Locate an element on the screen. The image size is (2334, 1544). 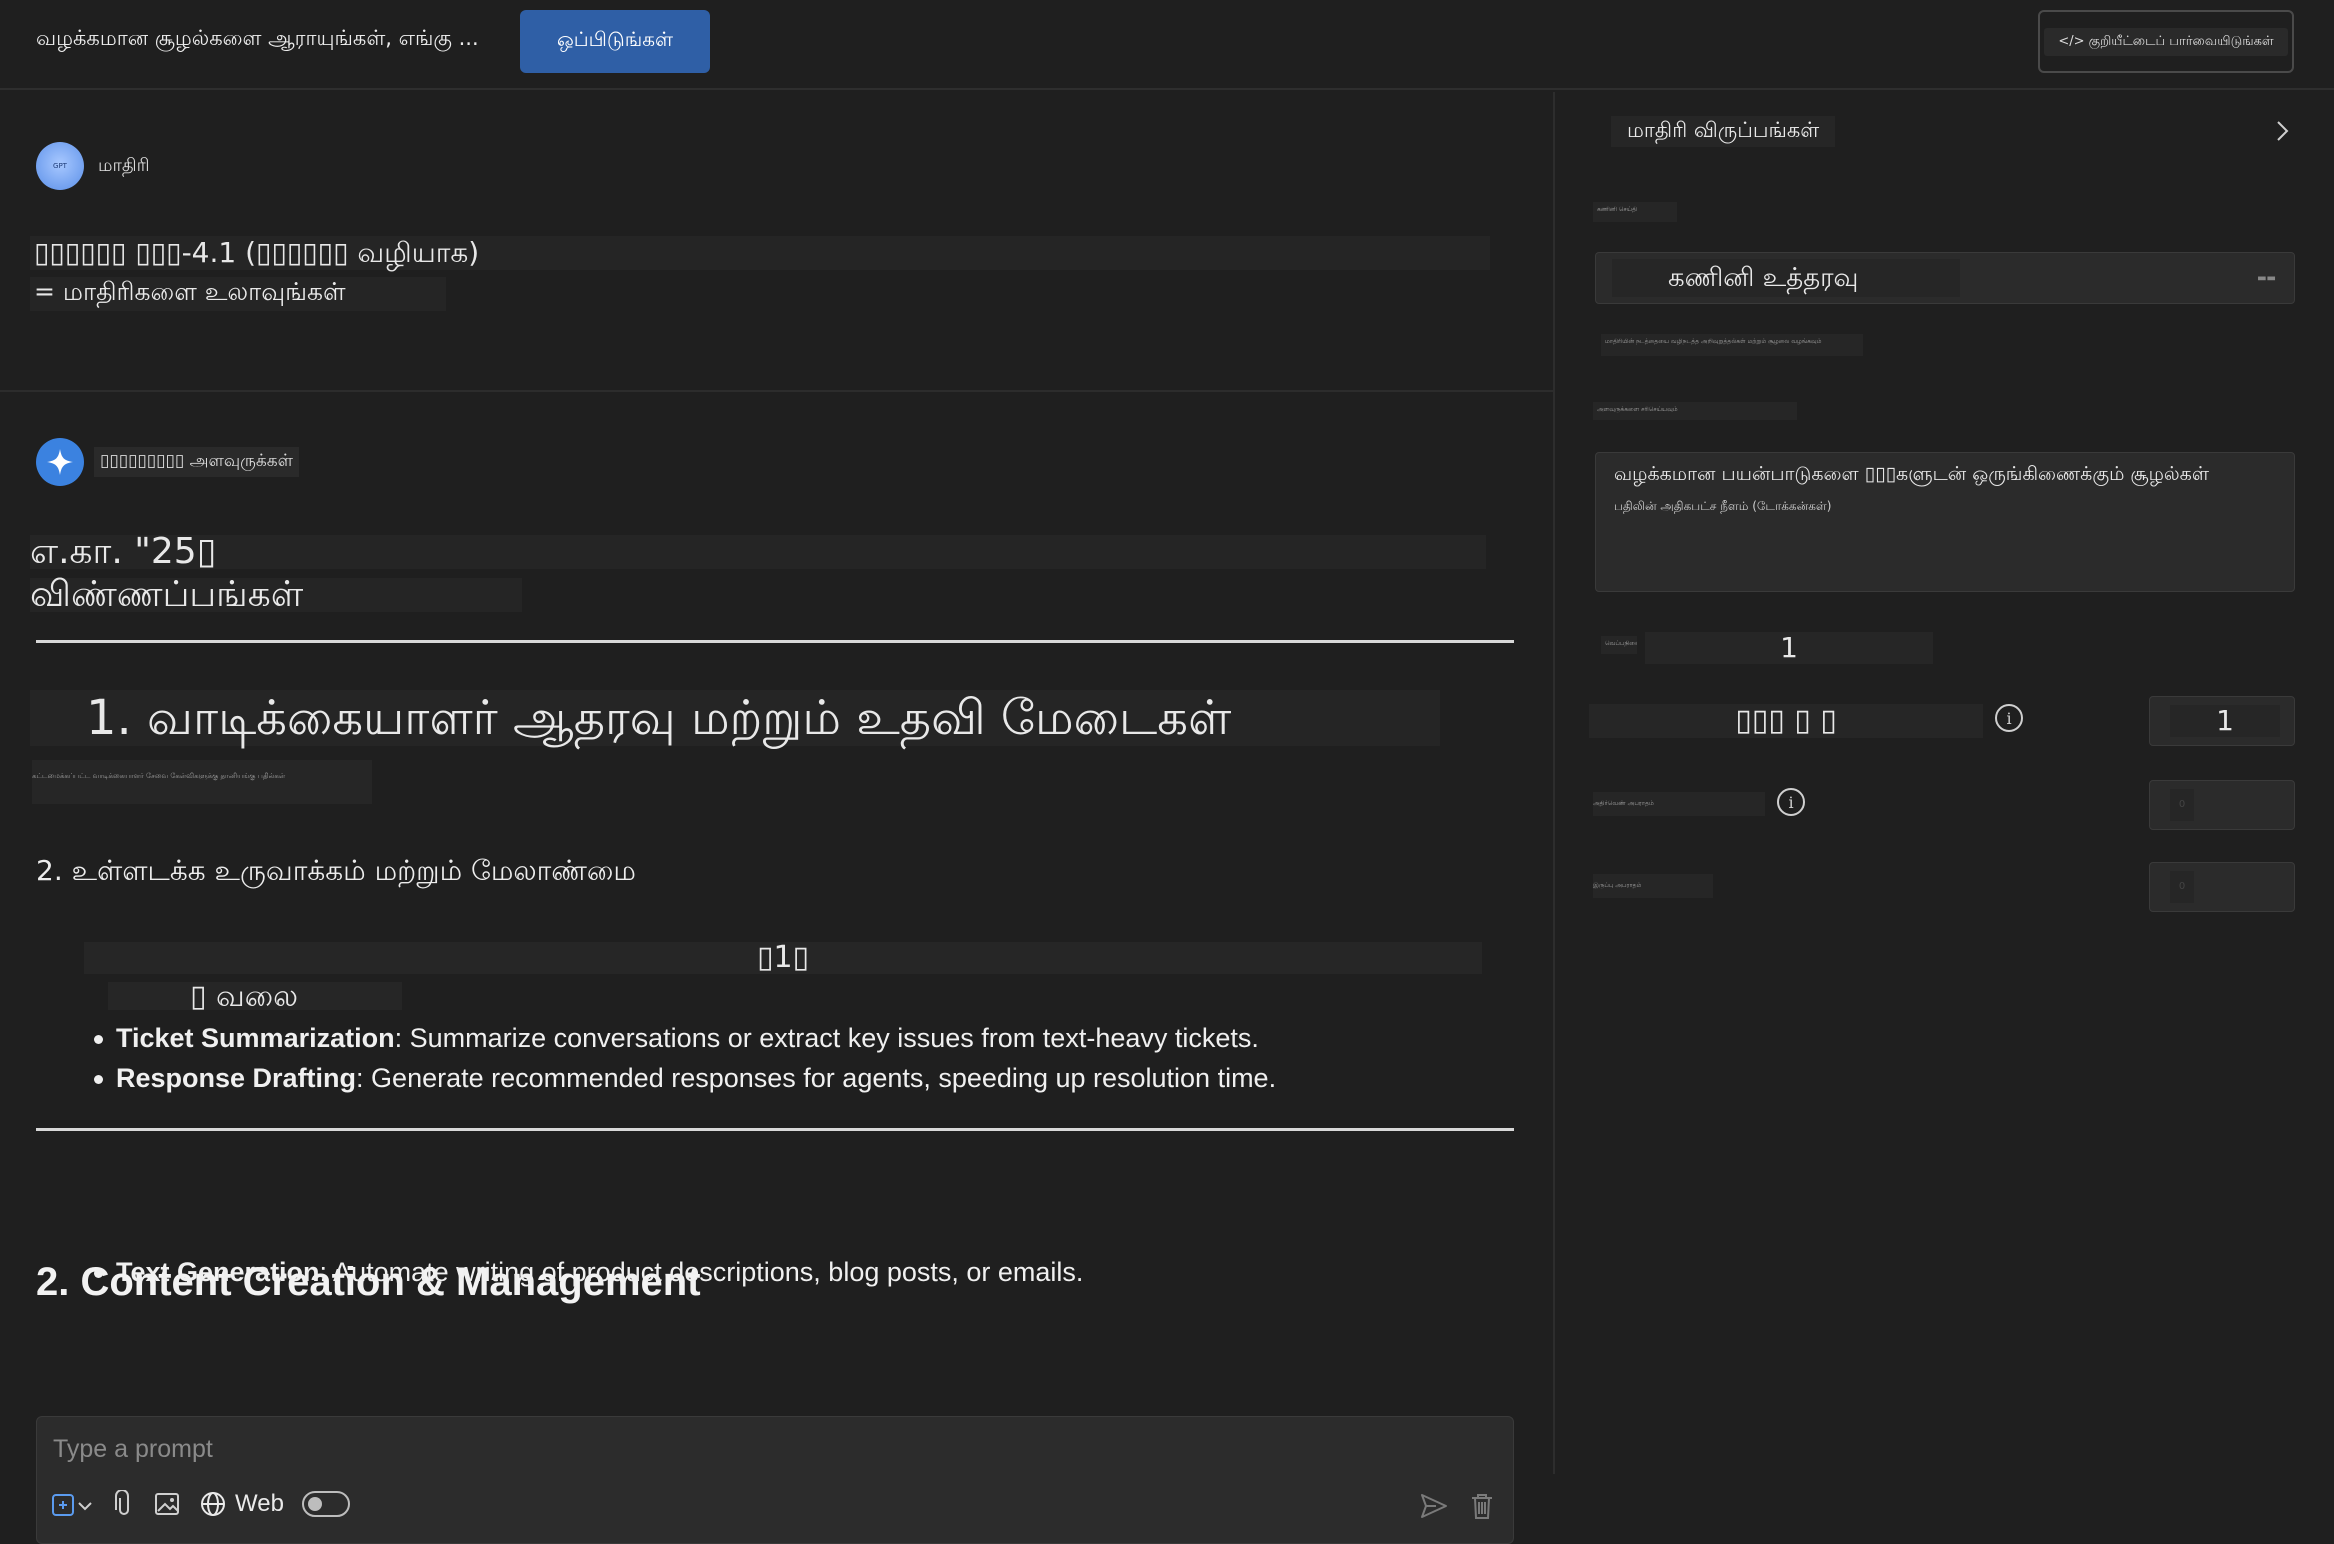
temperature-label: வெப்பநிலை is located at coordinates (1619, 645).